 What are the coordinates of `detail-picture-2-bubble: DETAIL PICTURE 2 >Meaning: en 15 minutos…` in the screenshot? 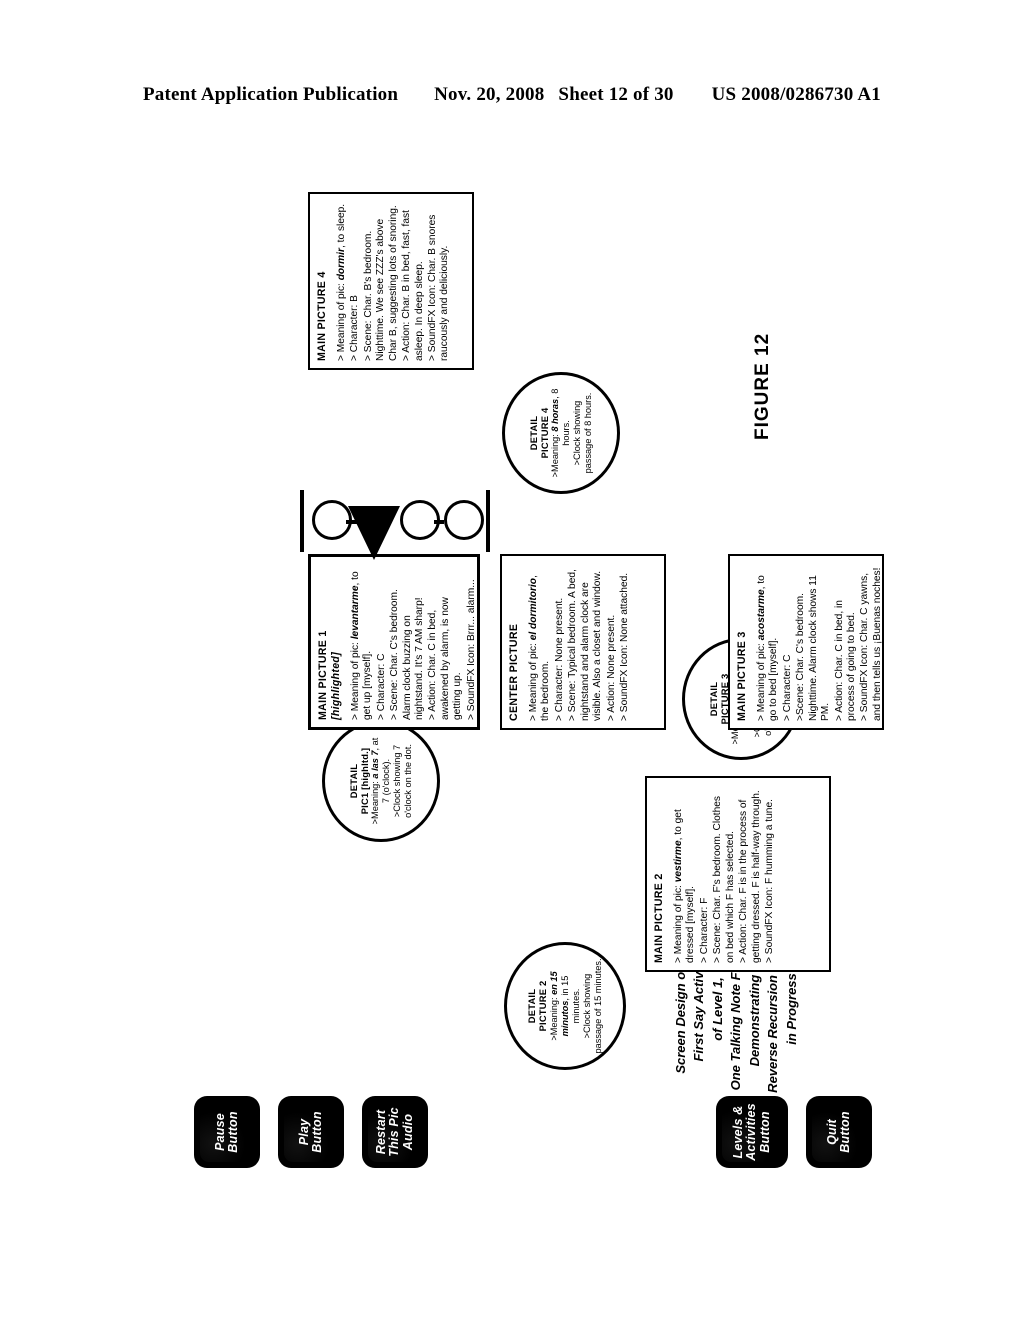 It's located at (565, 1006).